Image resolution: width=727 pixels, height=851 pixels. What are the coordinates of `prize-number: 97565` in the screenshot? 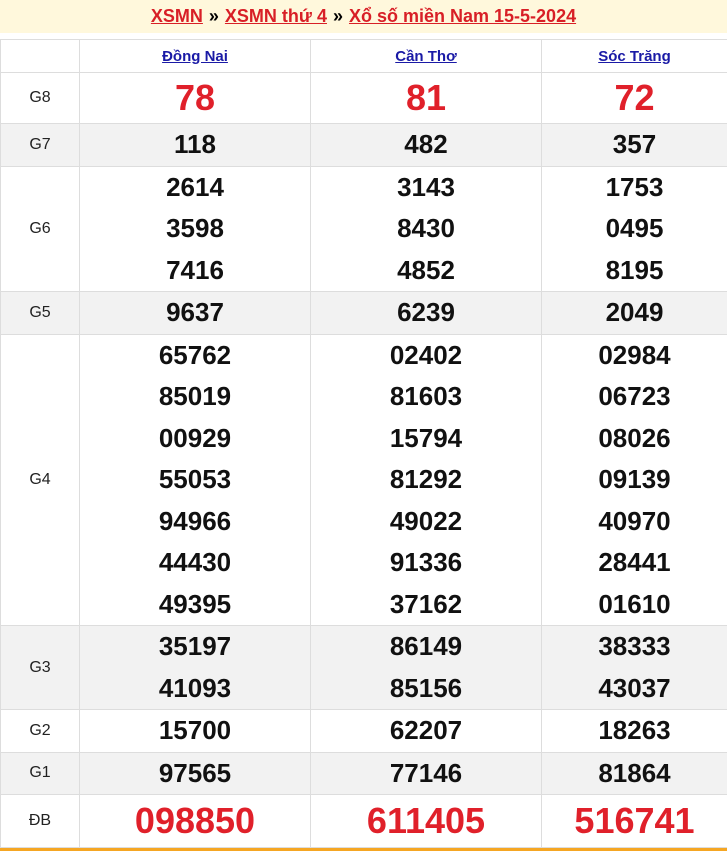 It's located at (195, 774).